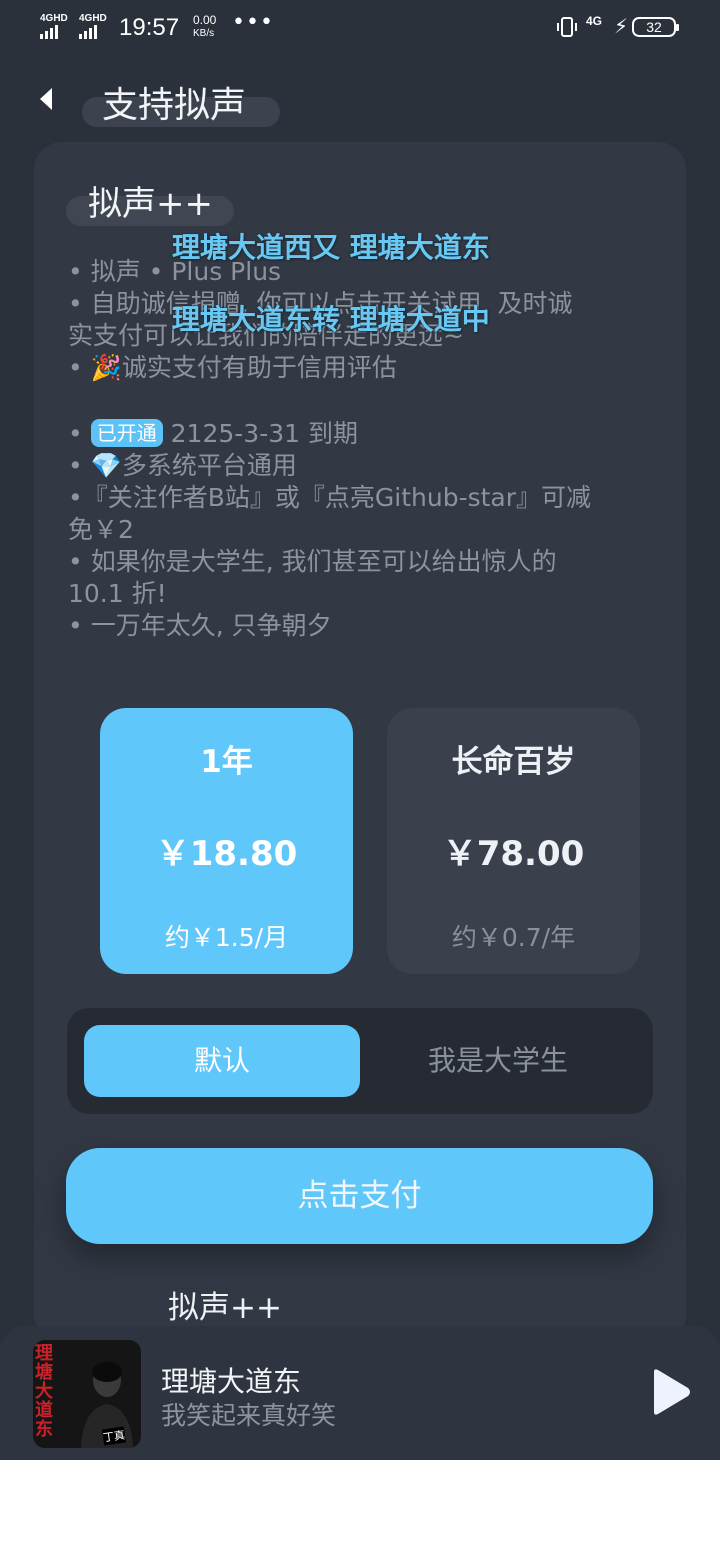  I want to click on desc-line-6: • 💎多系统平台通用, so click(182, 465).